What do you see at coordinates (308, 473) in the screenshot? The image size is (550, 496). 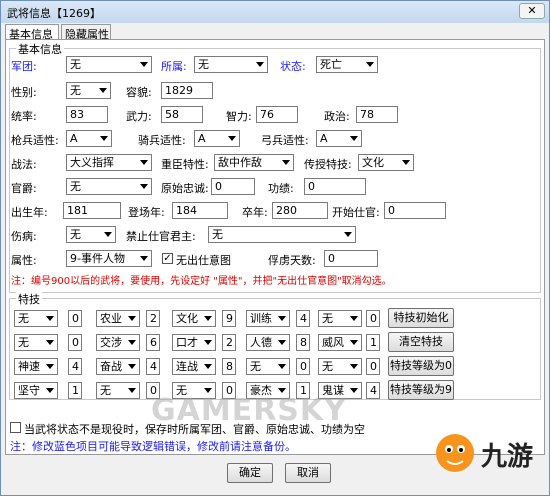 I see `cancel-button: 取消` at bounding box center [308, 473].